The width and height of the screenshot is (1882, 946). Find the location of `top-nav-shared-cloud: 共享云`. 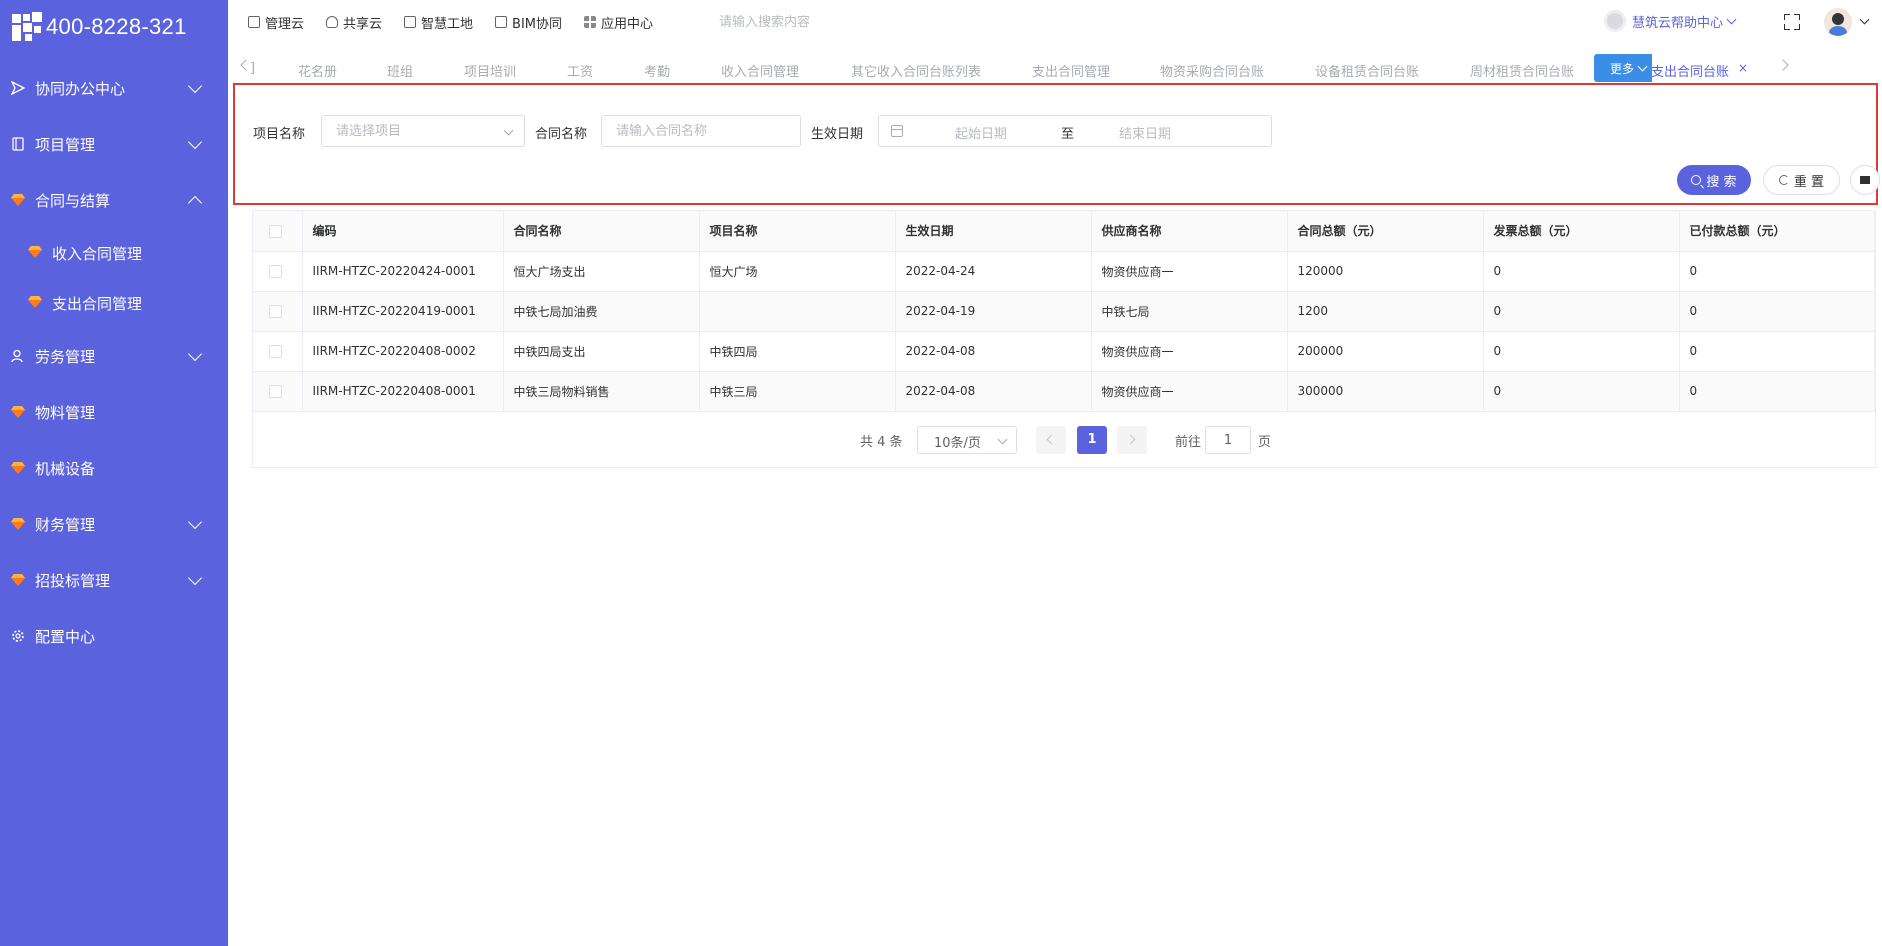

top-nav-shared-cloud: 共享云 is located at coordinates (354, 22).